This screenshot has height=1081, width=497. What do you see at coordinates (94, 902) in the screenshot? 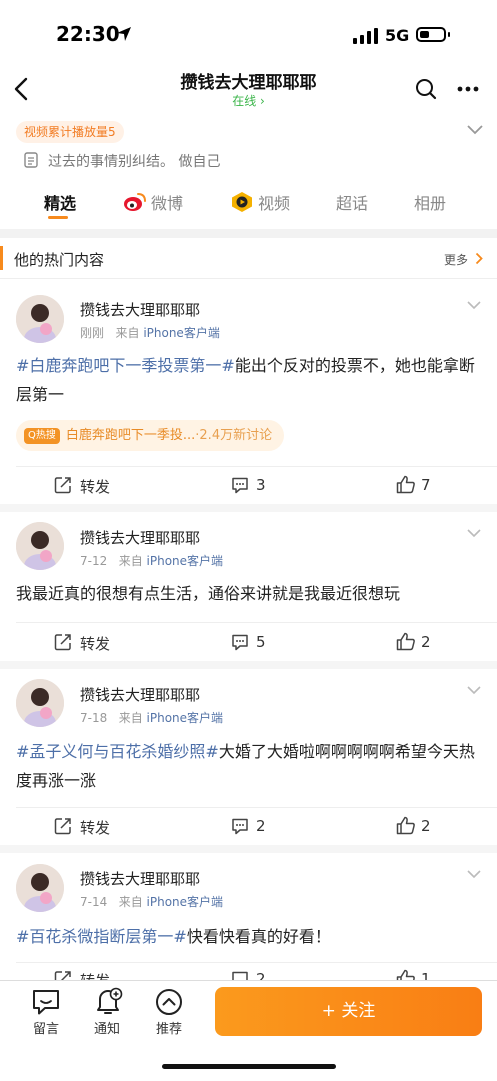
I see `post-time: 7-14` at bounding box center [94, 902].